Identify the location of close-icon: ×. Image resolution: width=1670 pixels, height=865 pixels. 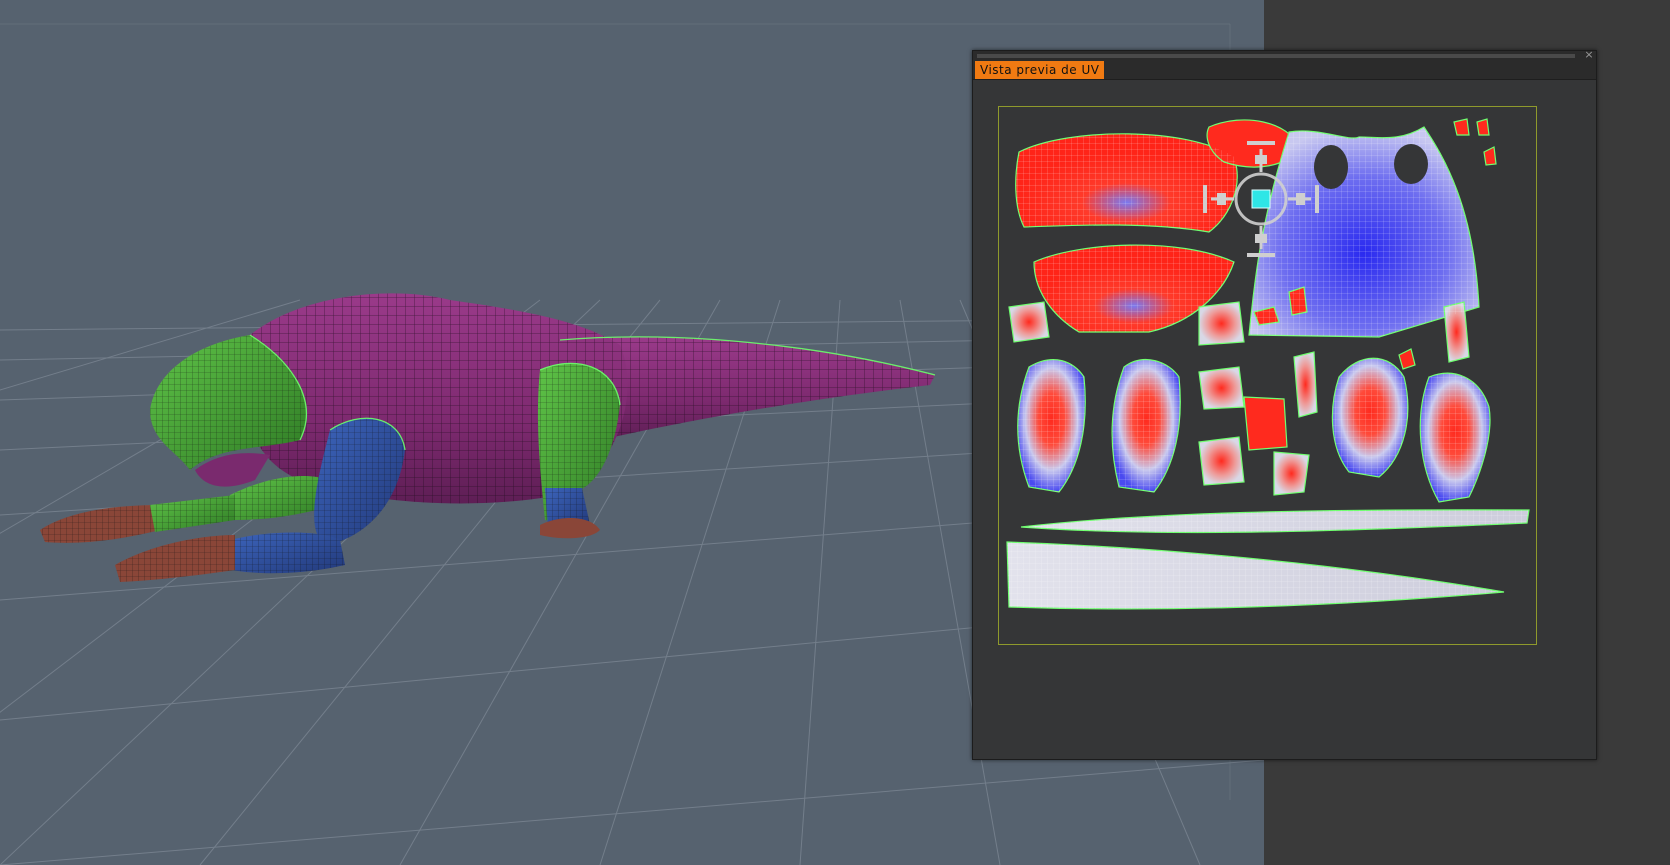
(1589, 55).